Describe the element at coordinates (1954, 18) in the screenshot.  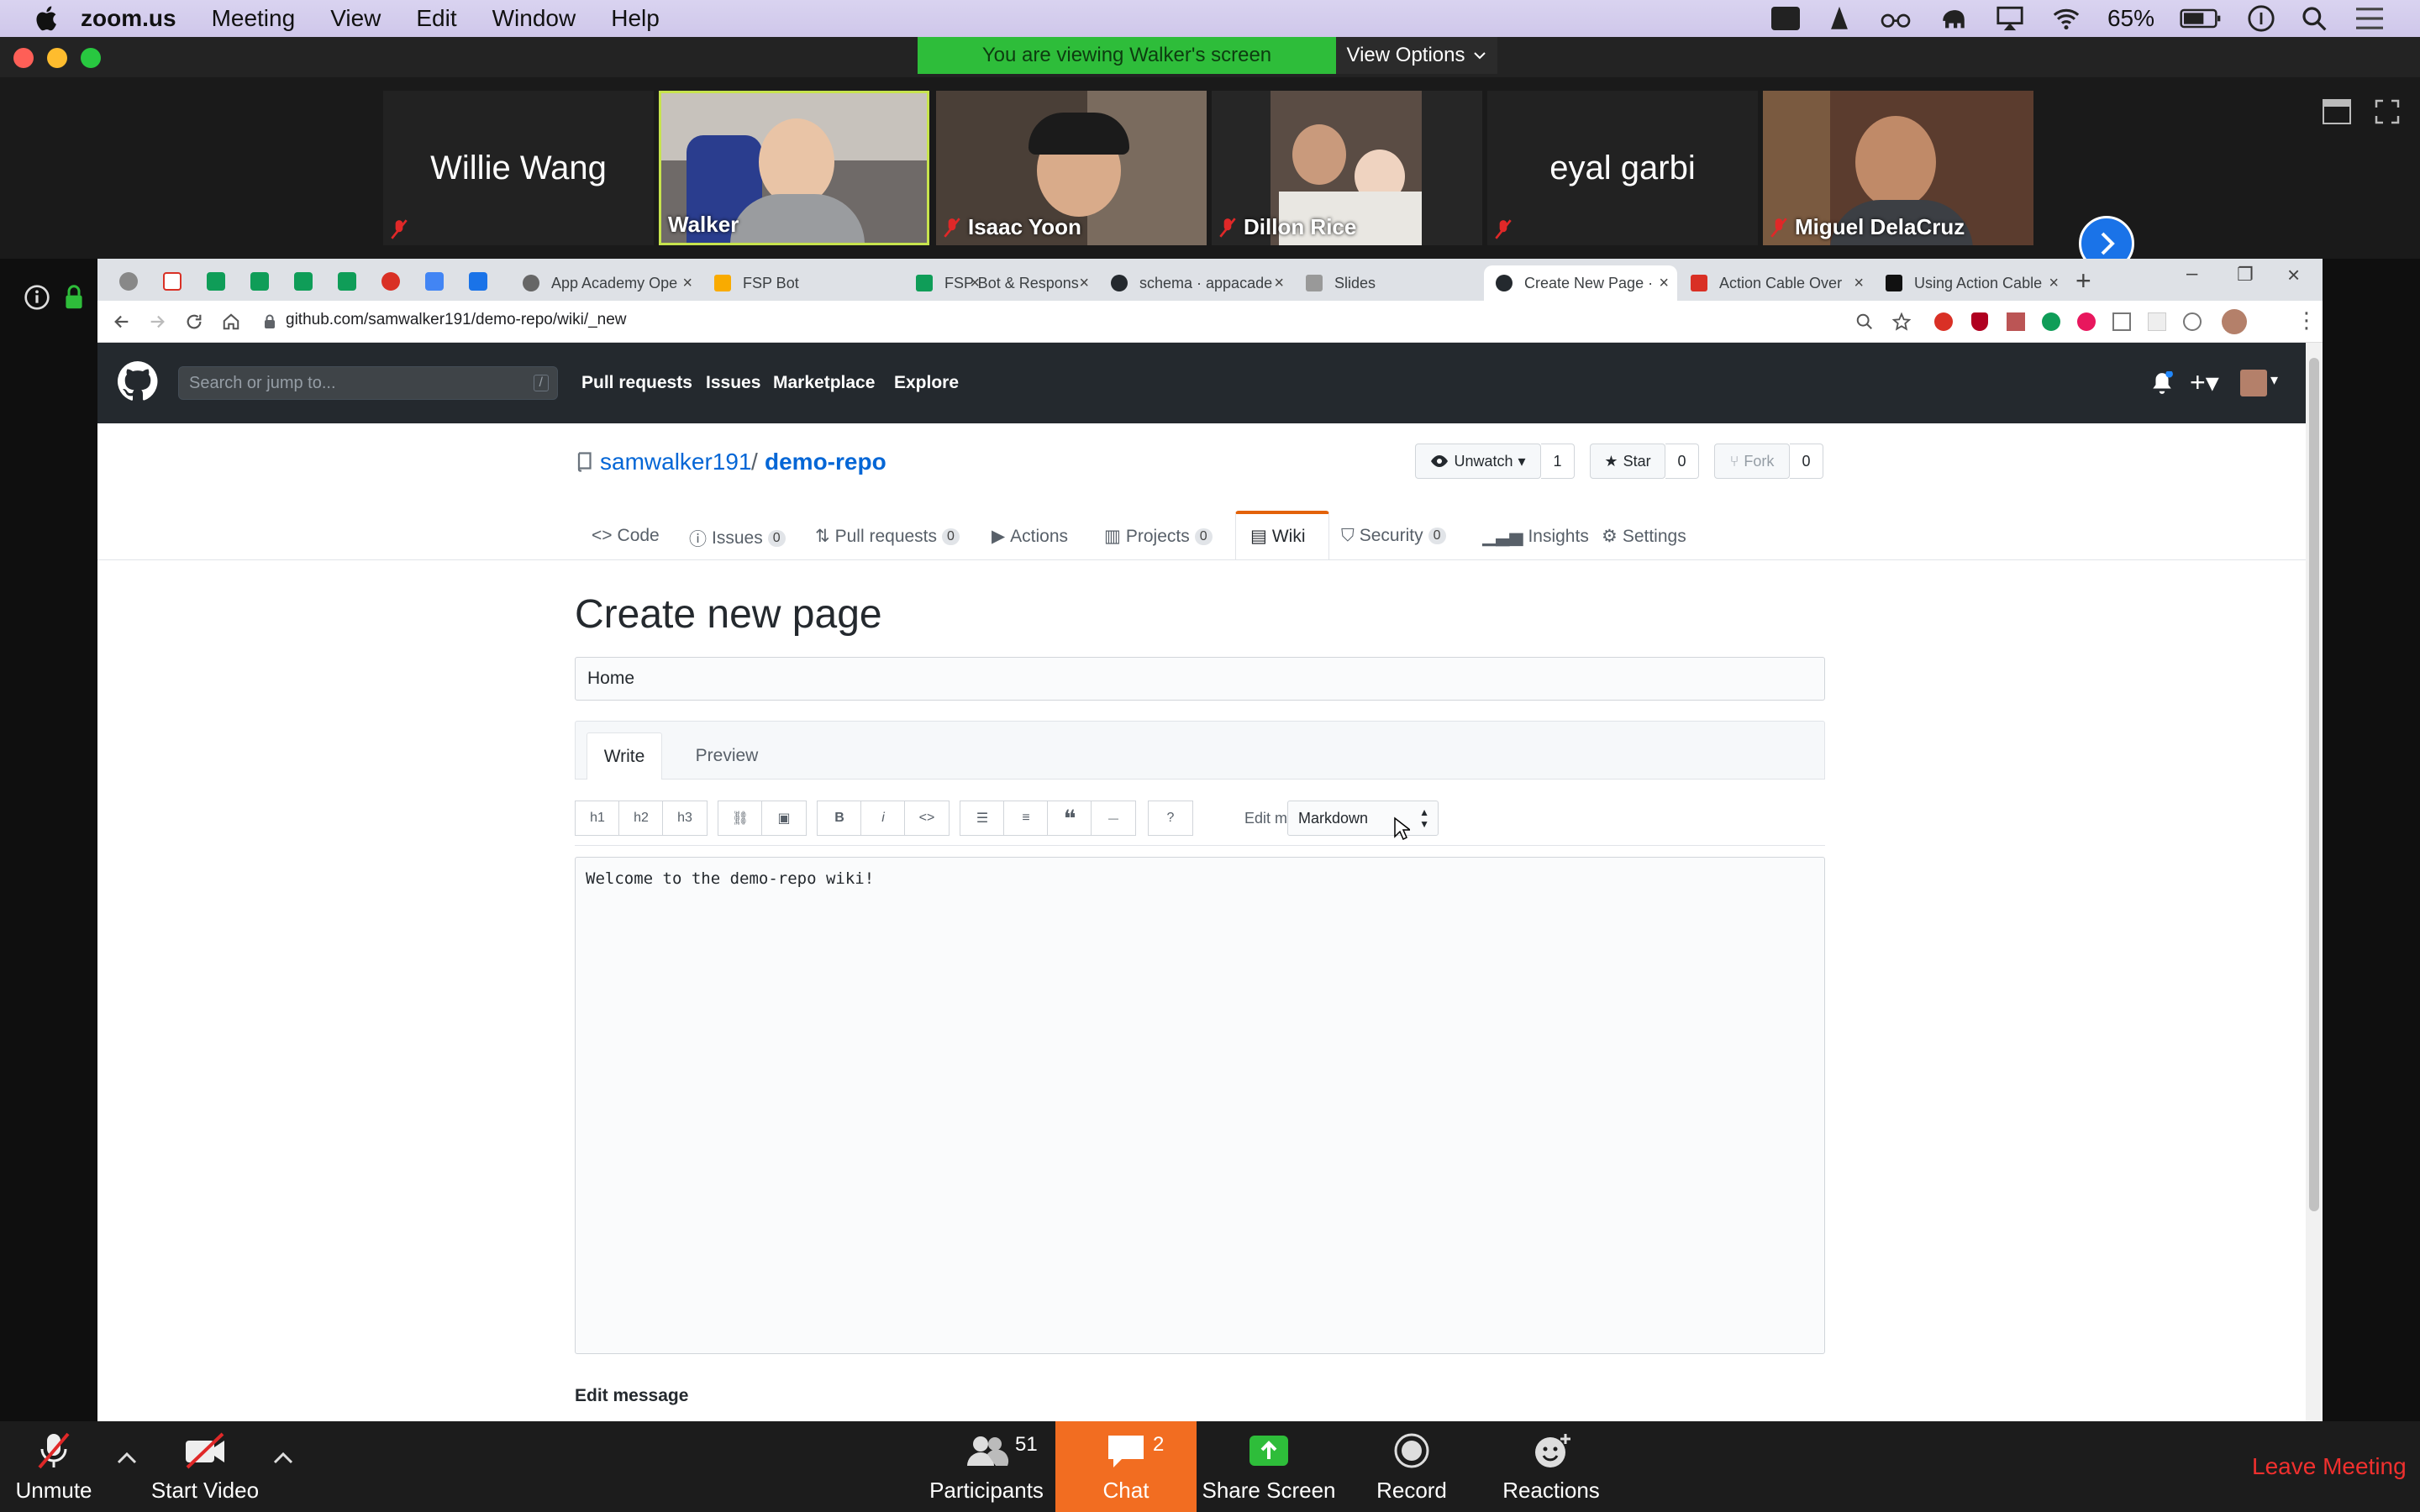
I see `elephant-icon` at that location.